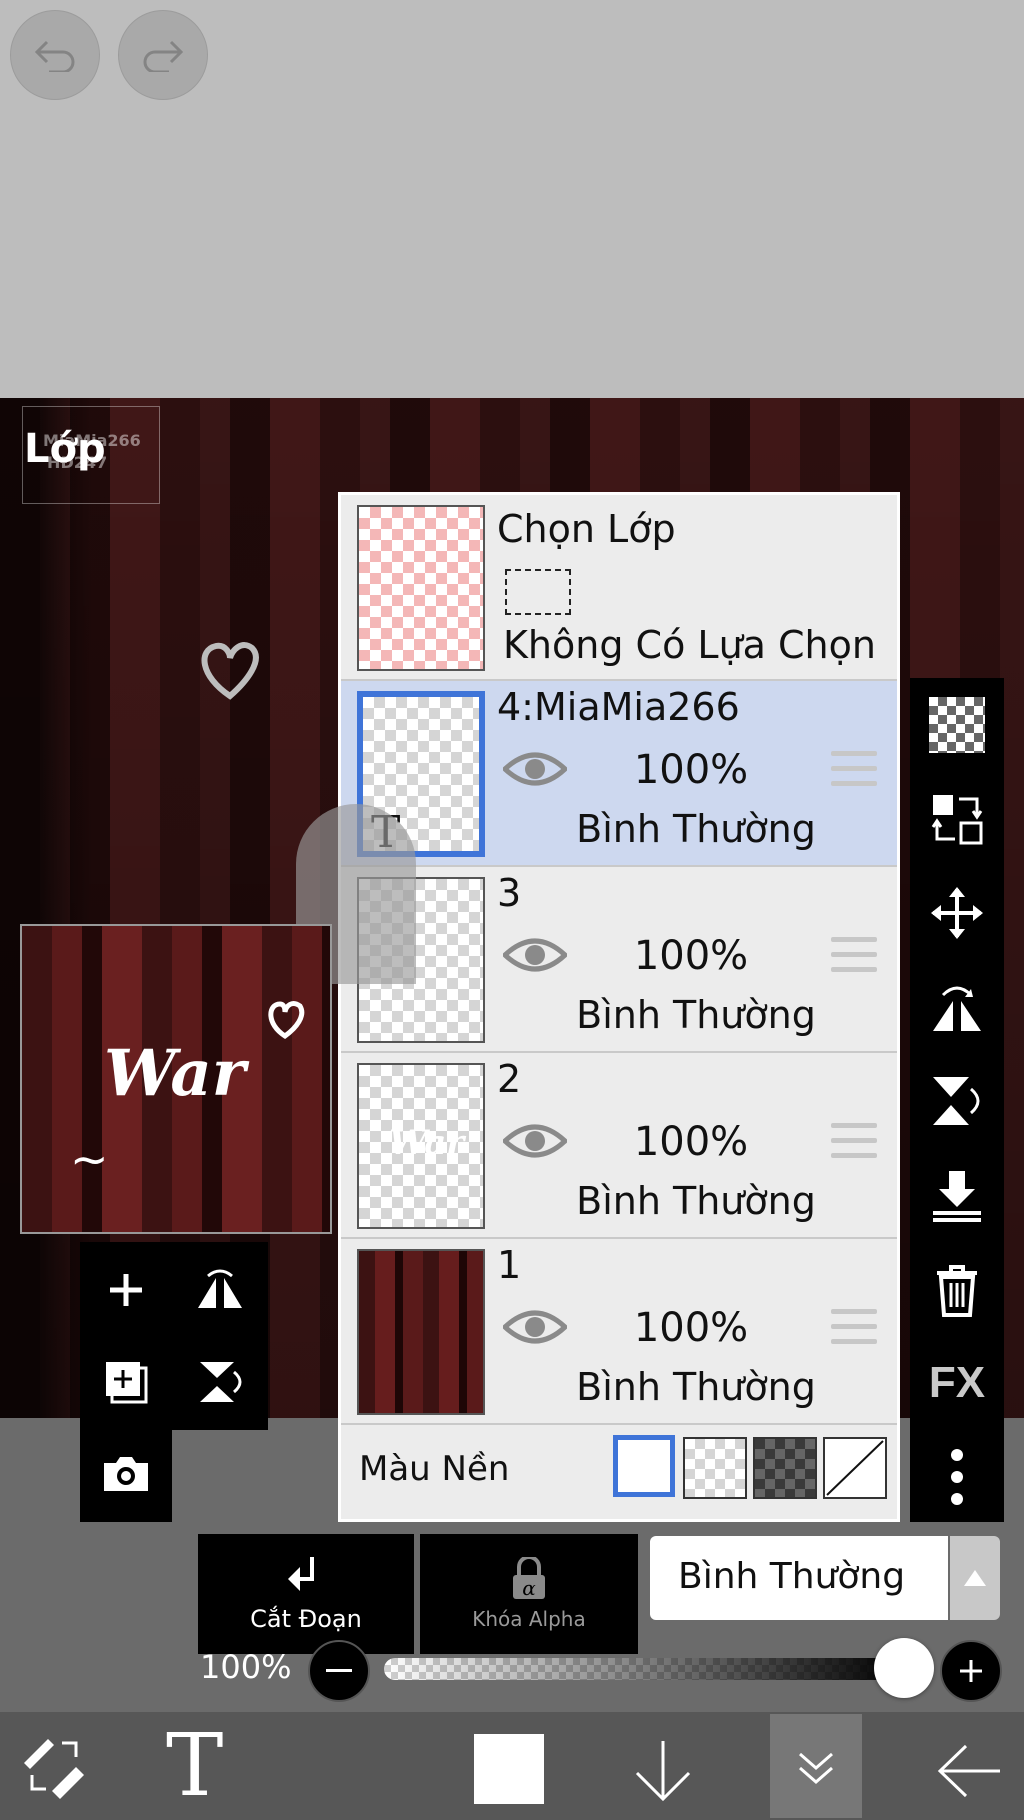 The image size is (1024, 1820). Describe the element at coordinates (230, 671) in the screenshot. I see `heart-doodle` at that location.